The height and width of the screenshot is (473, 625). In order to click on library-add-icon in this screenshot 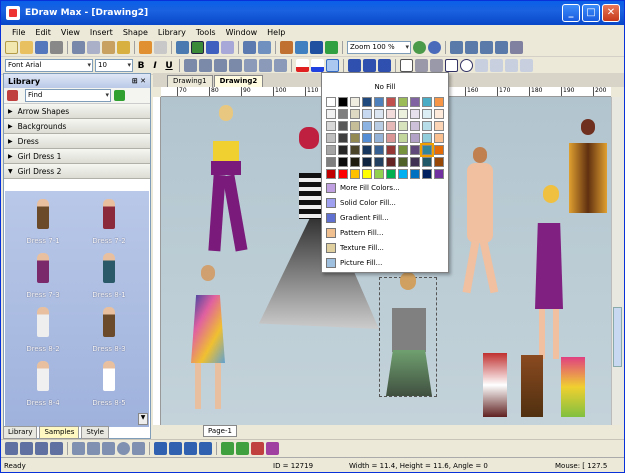, I will do `click(119, 95)`.